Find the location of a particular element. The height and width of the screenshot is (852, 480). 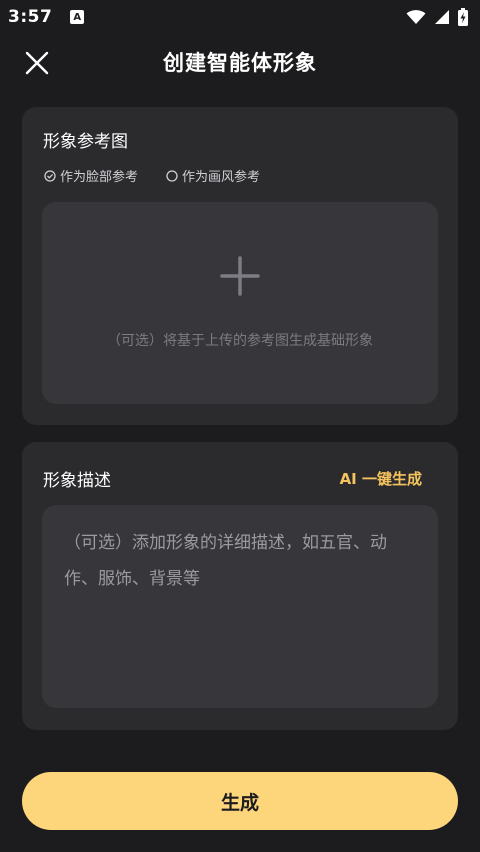

close-icon is located at coordinates (37, 63).